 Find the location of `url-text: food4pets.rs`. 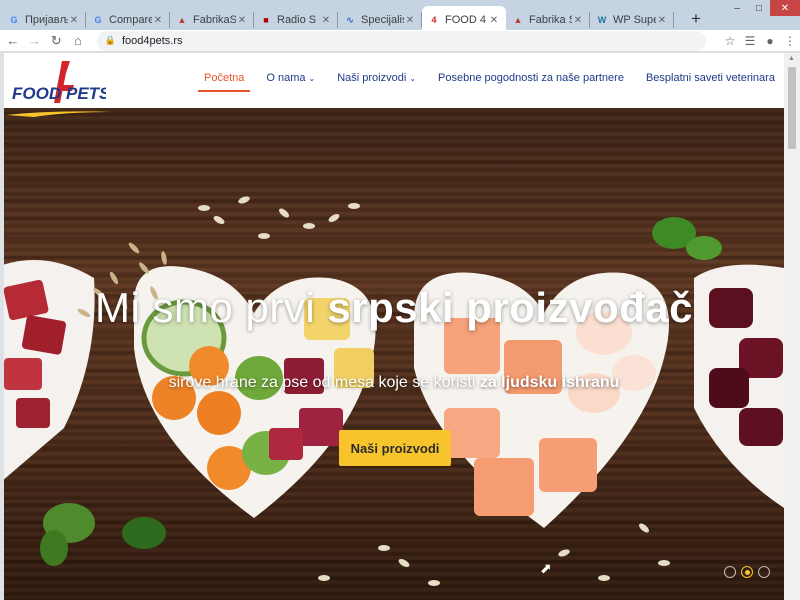

url-text: food4pets.rs is located at coordinates (152, 40).